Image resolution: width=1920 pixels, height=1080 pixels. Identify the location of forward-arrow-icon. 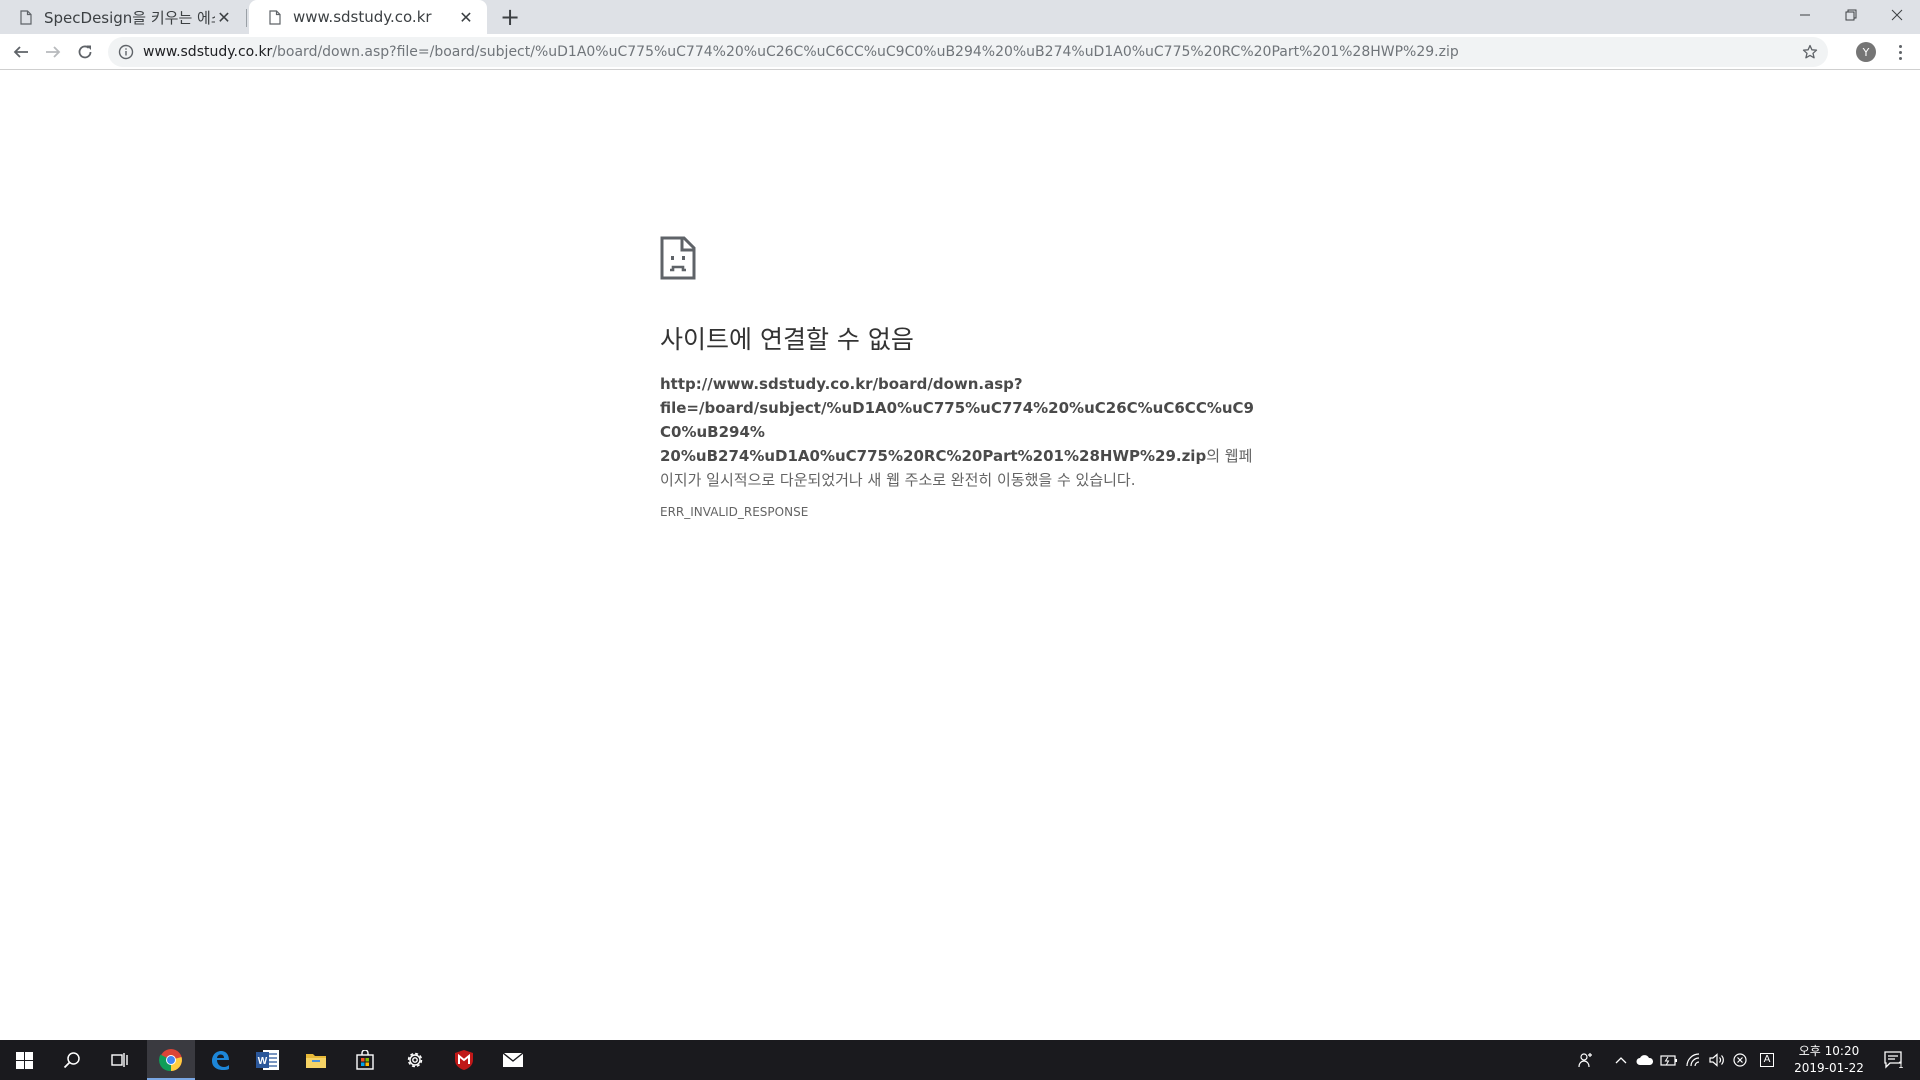
(53, 52).